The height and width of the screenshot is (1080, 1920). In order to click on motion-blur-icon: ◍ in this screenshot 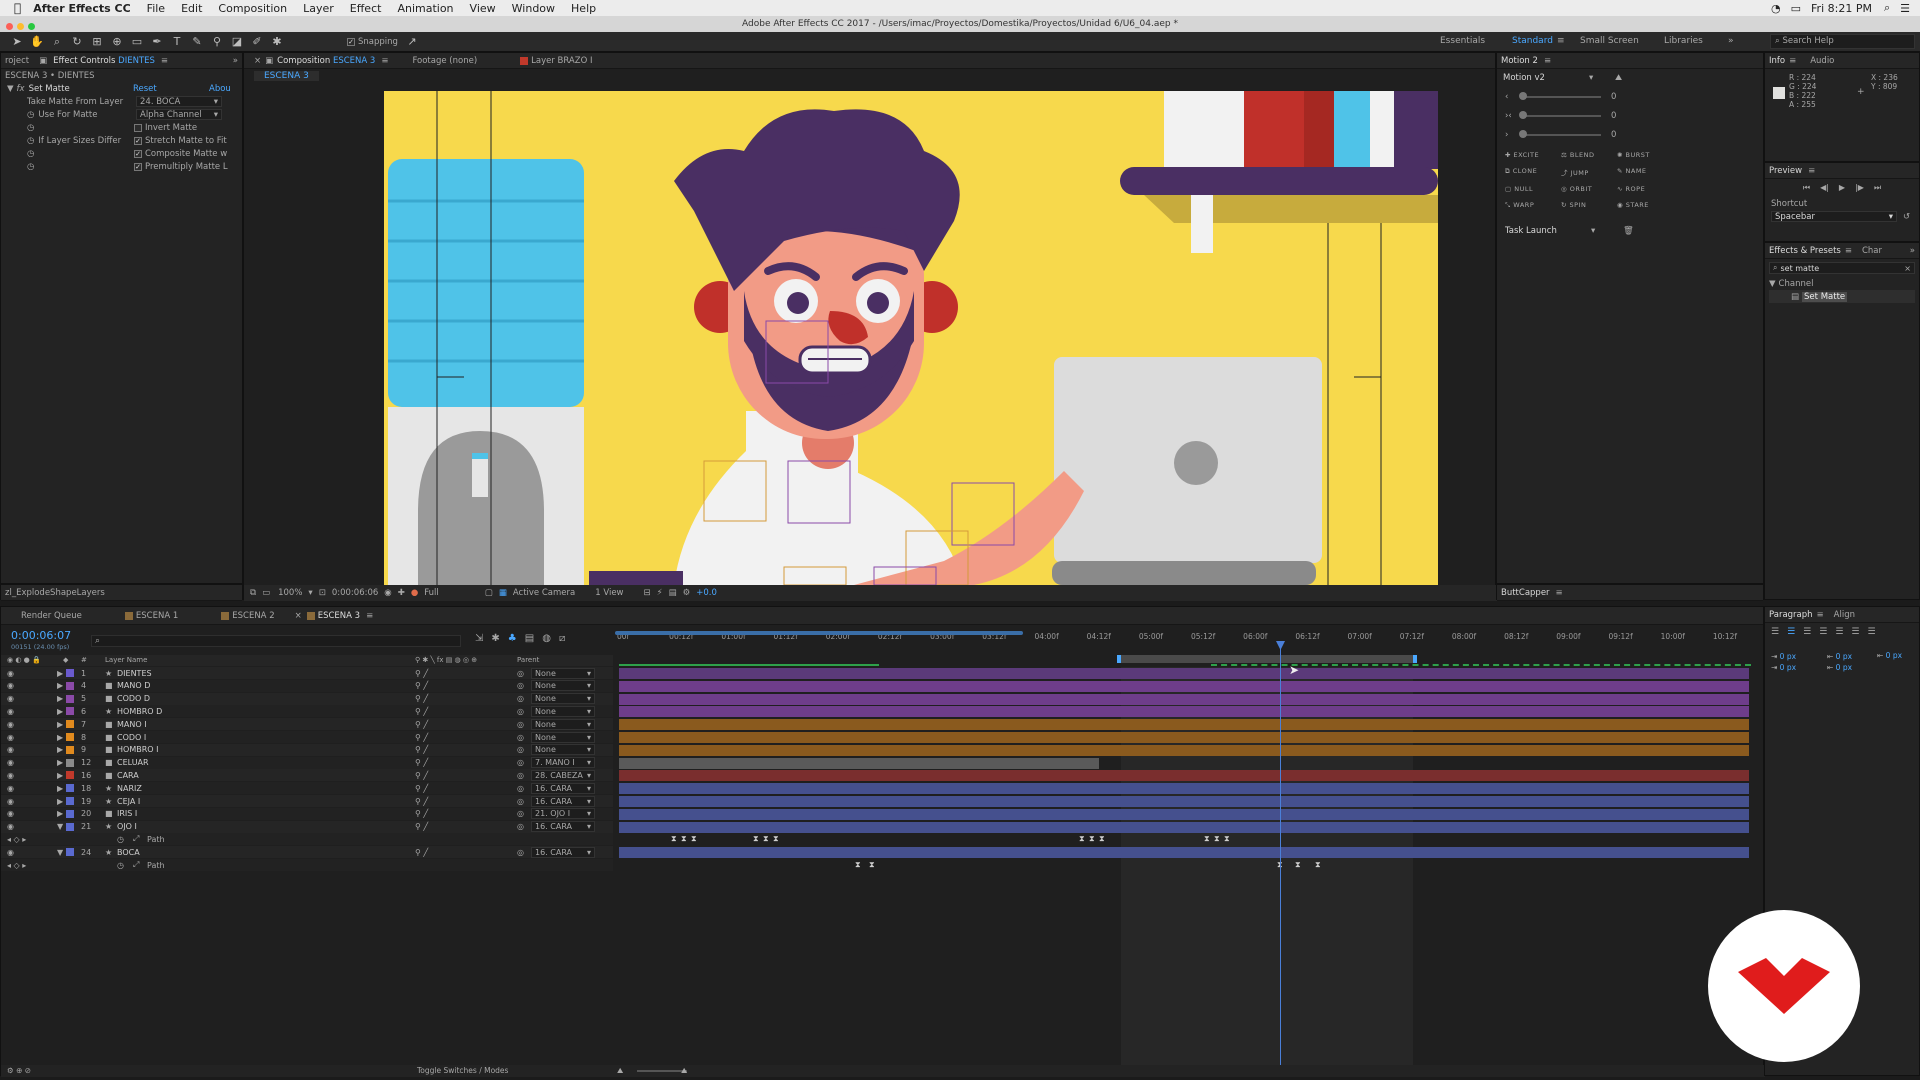, I will do `click(546, 638)`.